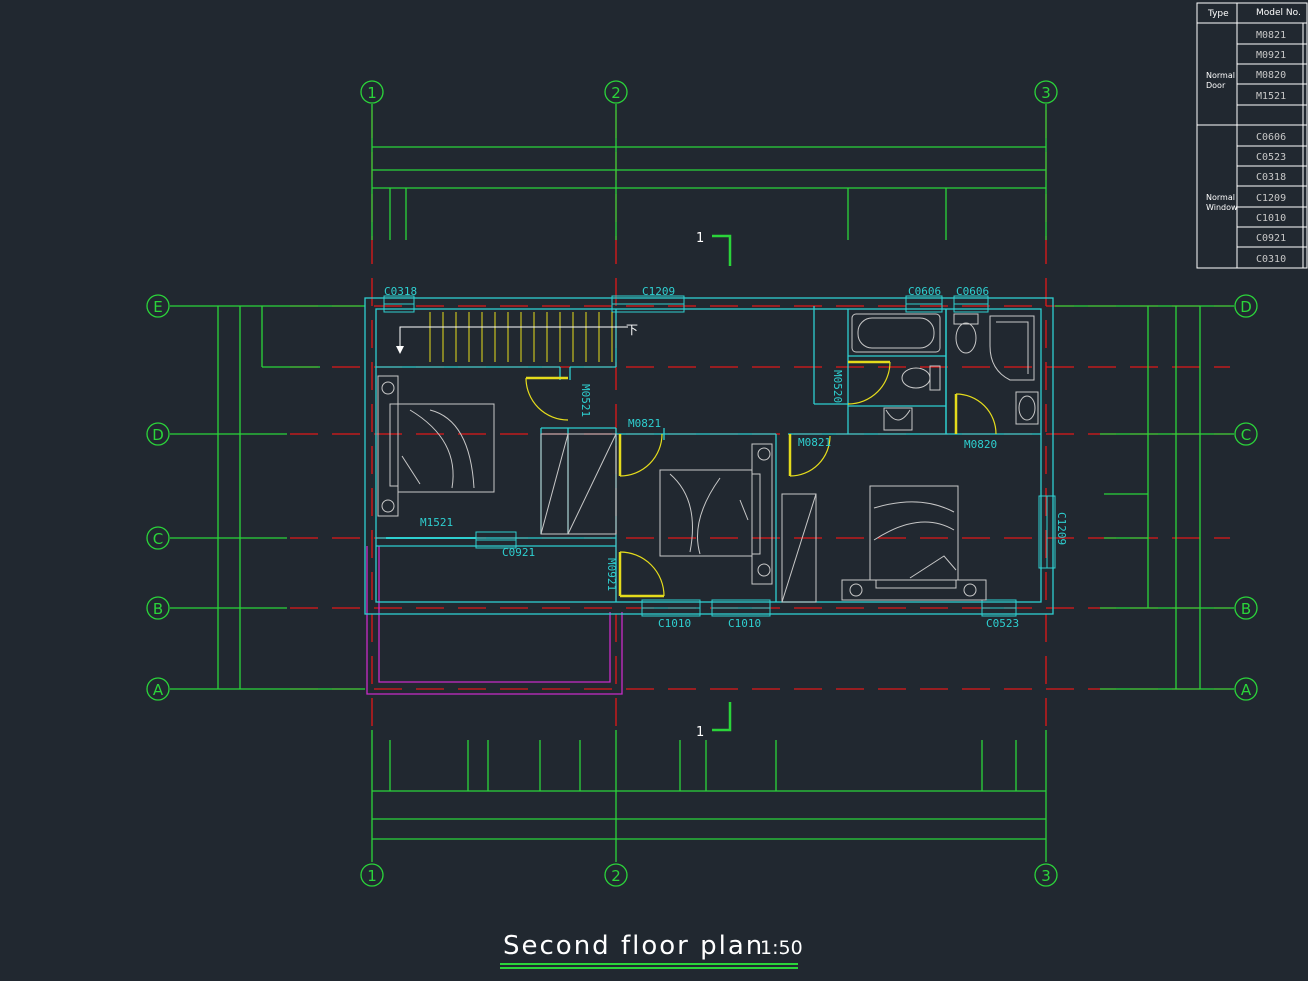 Image resolution: width=1308 pixels, height=981 pixels. Describe the element at coordinates (1246, 435) in the screenshot. I see `axis-label-right-c: C` at that location.